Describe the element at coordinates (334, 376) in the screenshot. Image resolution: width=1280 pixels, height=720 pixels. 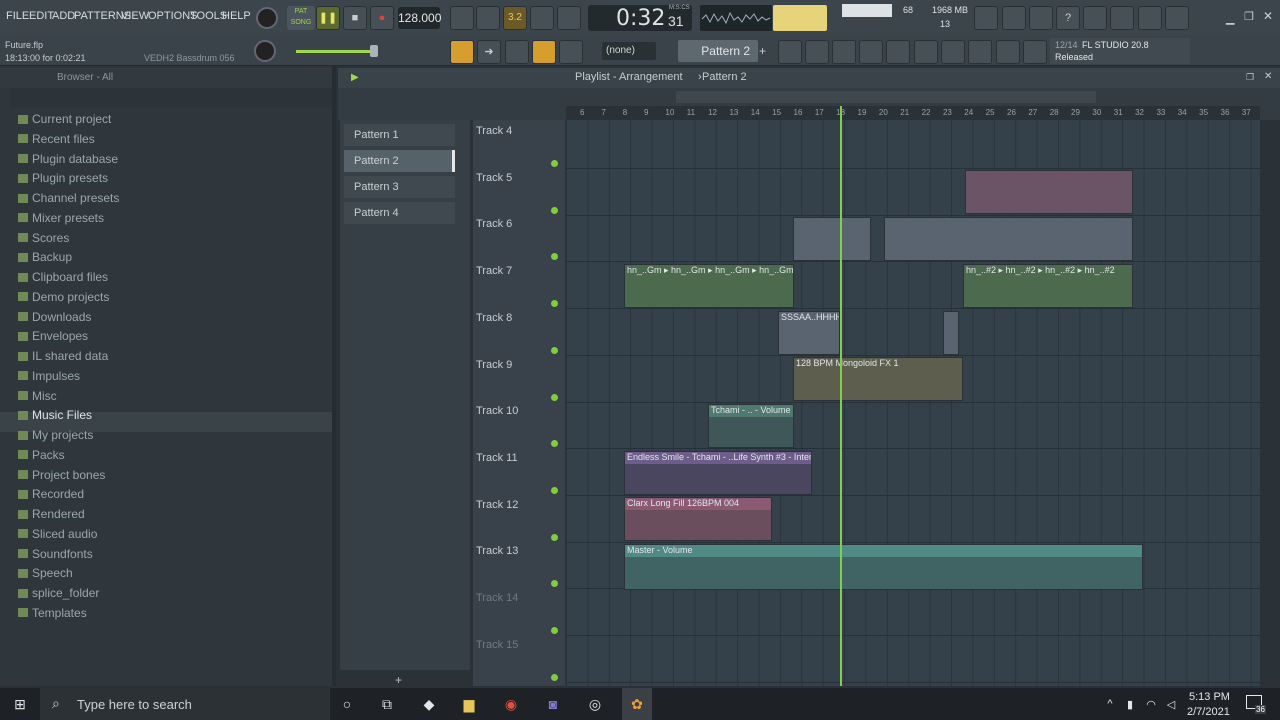
I see `browser-splitter` at that location.